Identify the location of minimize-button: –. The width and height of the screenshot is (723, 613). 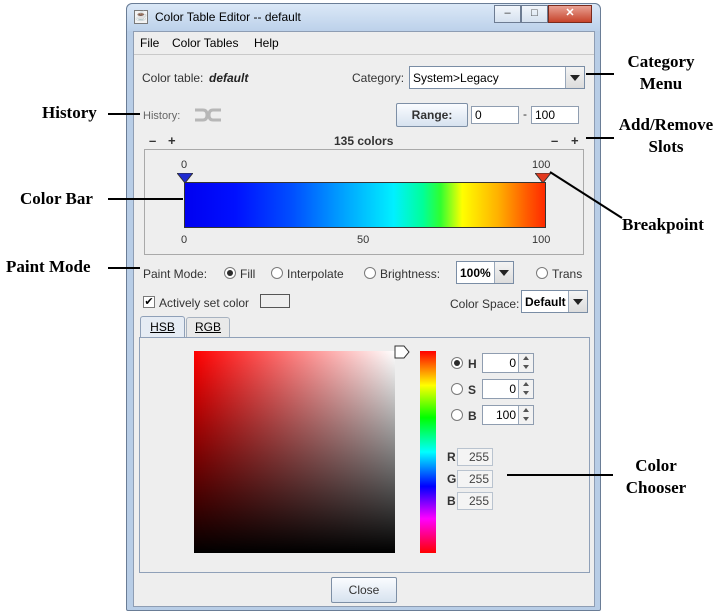
(507, 14).